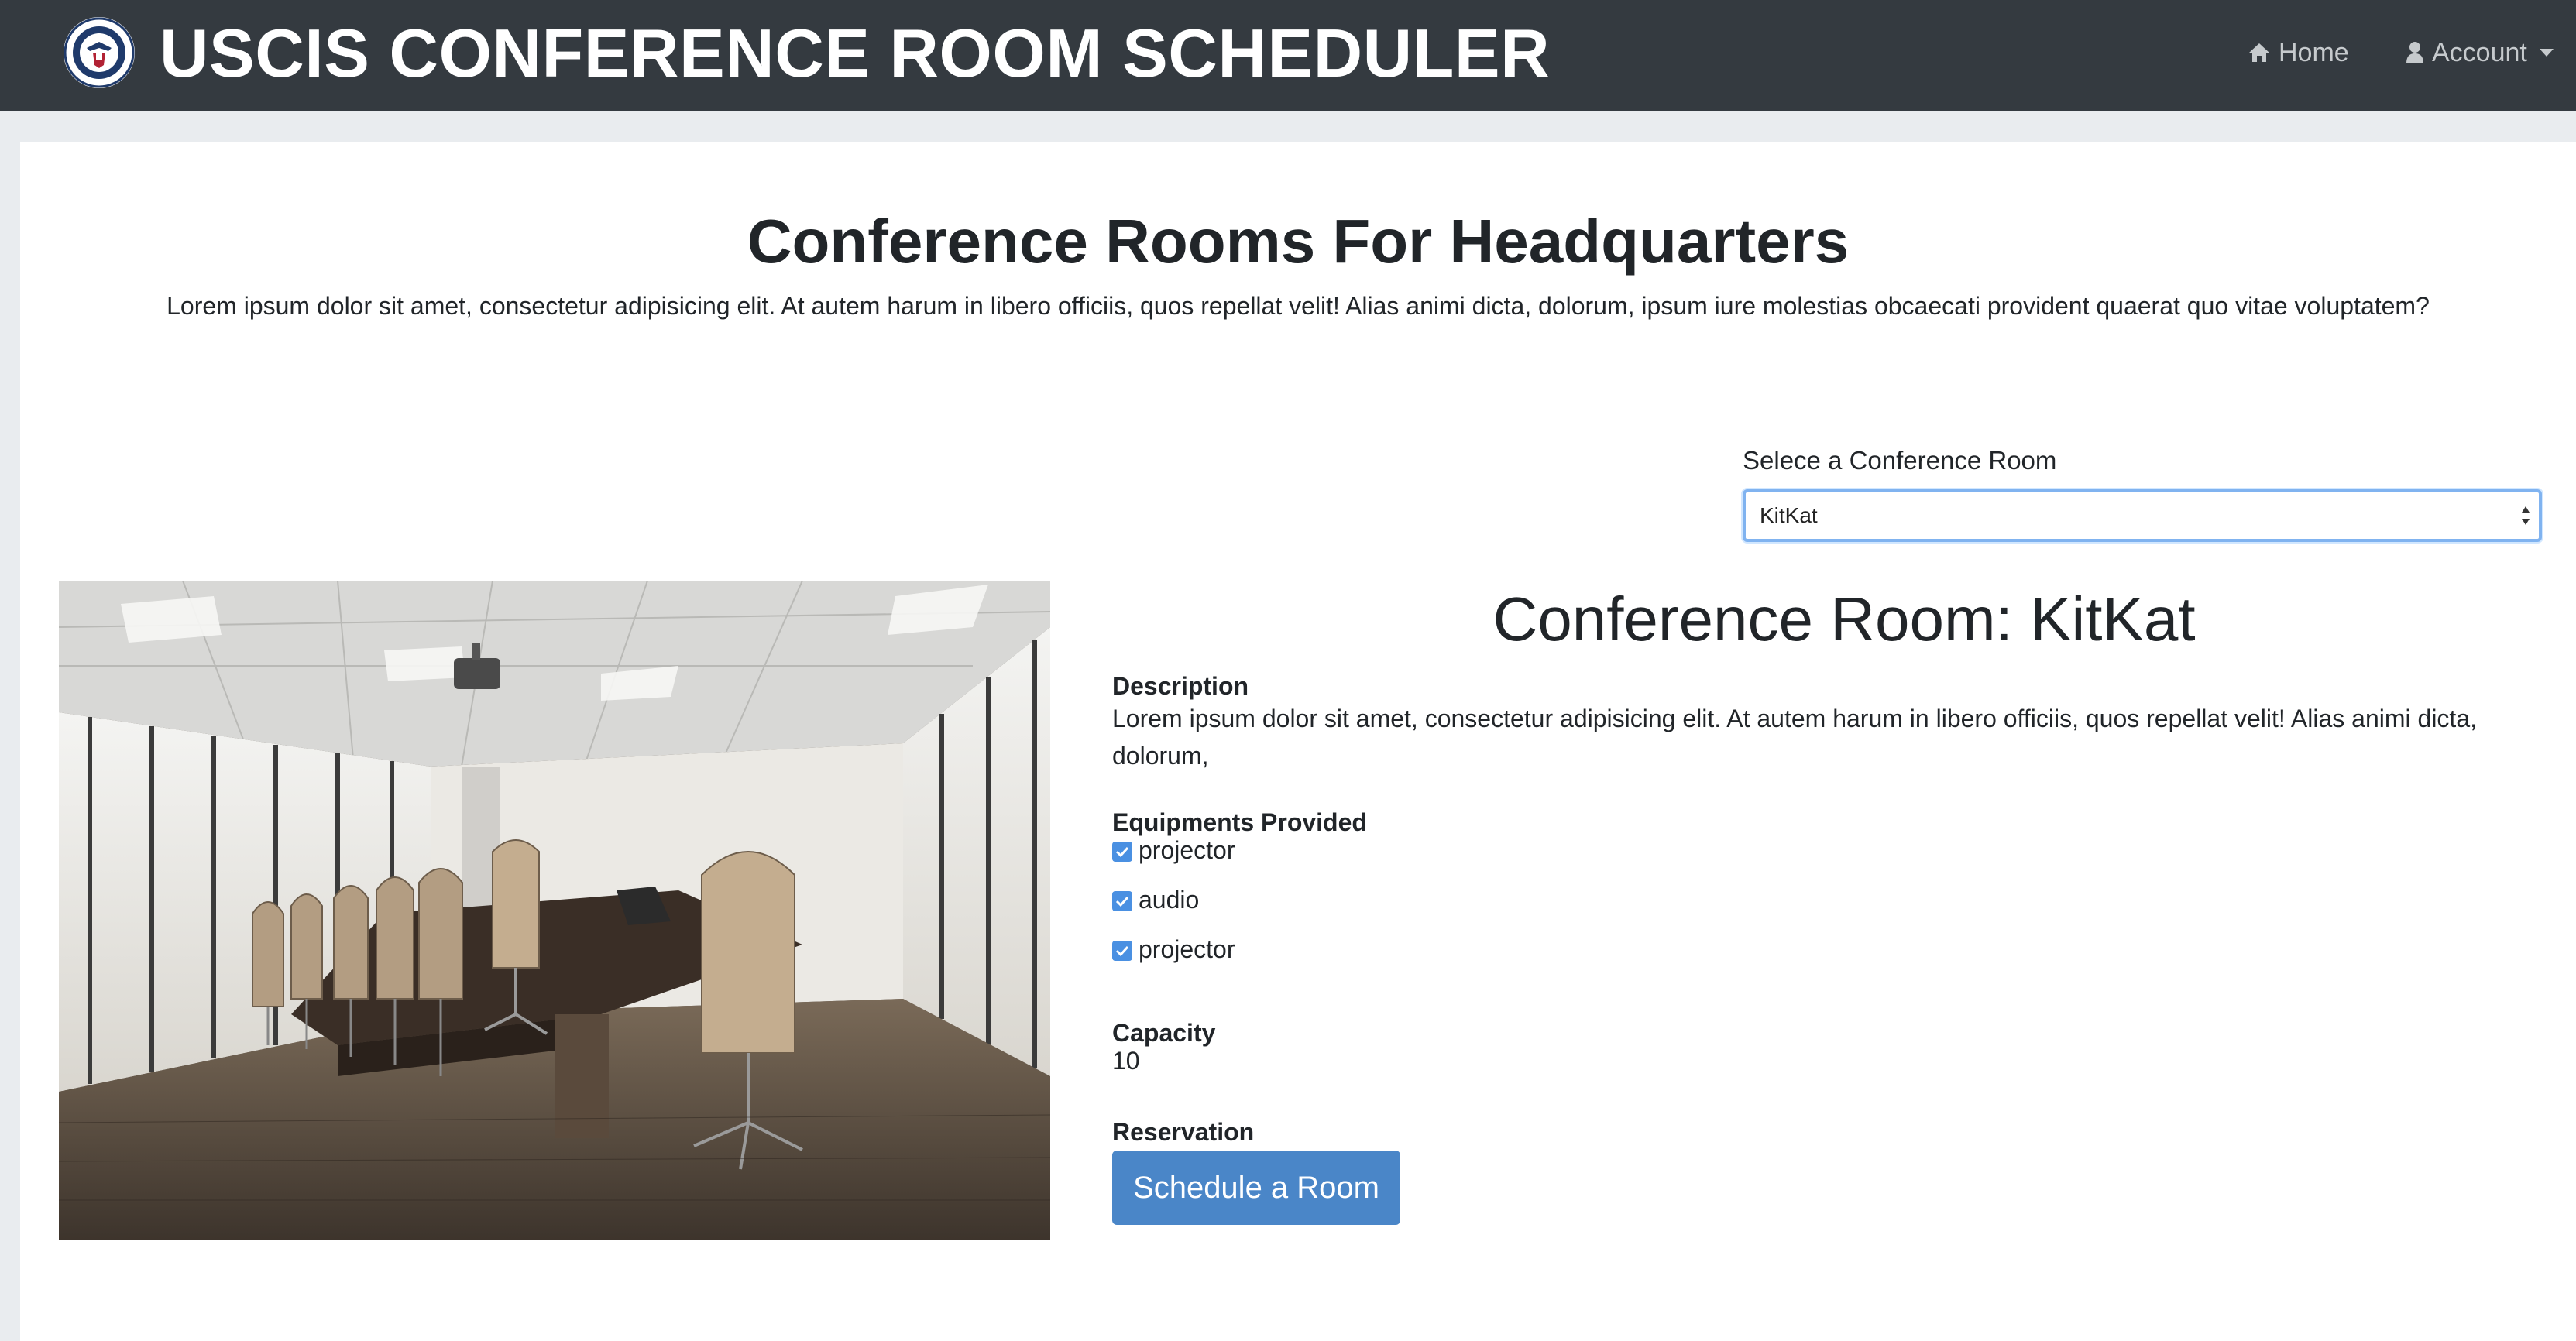 This screenshot has width=2576, height=1341. I want to click on nav-home-label: Home, so click(2314, 53).